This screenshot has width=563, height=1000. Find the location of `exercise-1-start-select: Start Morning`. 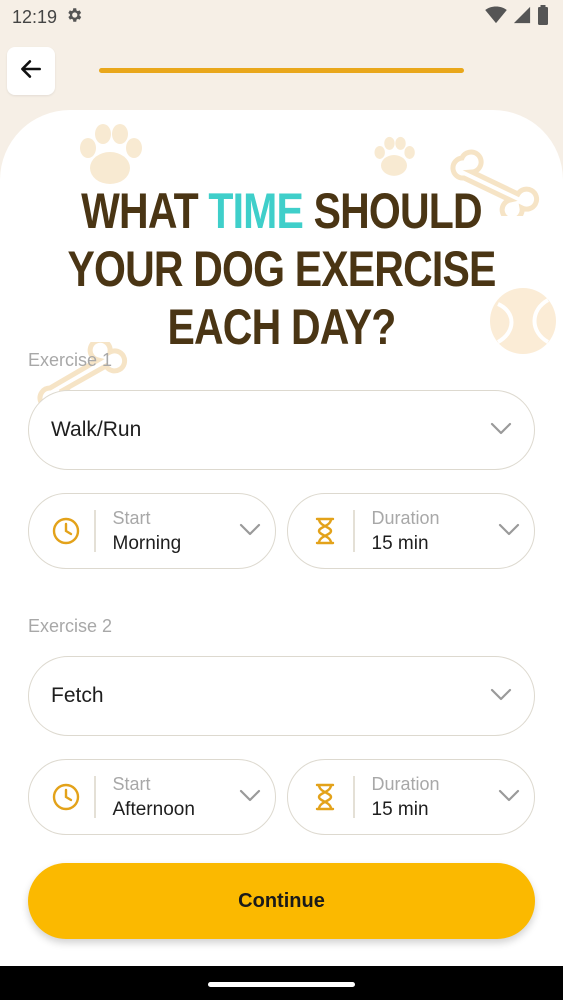

exercise-1-start-select: Start Morning is located at coordinates (152, 531).